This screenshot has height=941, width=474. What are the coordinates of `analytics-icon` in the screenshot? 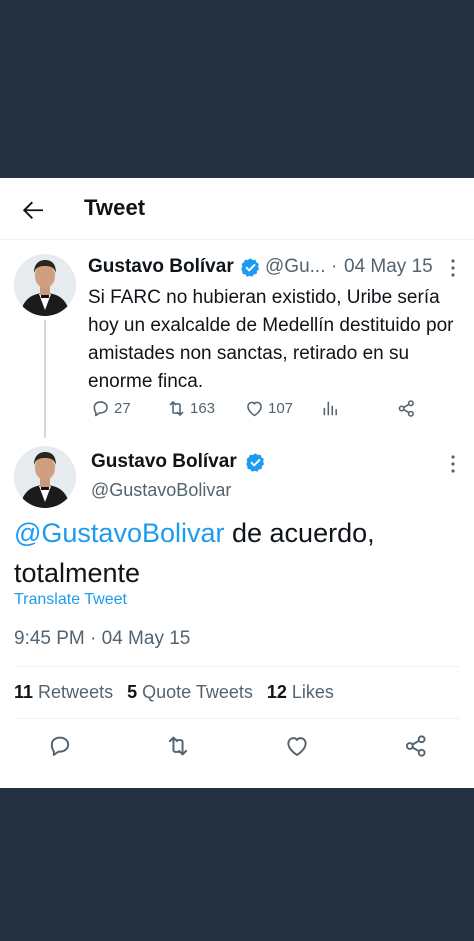 It's located at (330, 408).